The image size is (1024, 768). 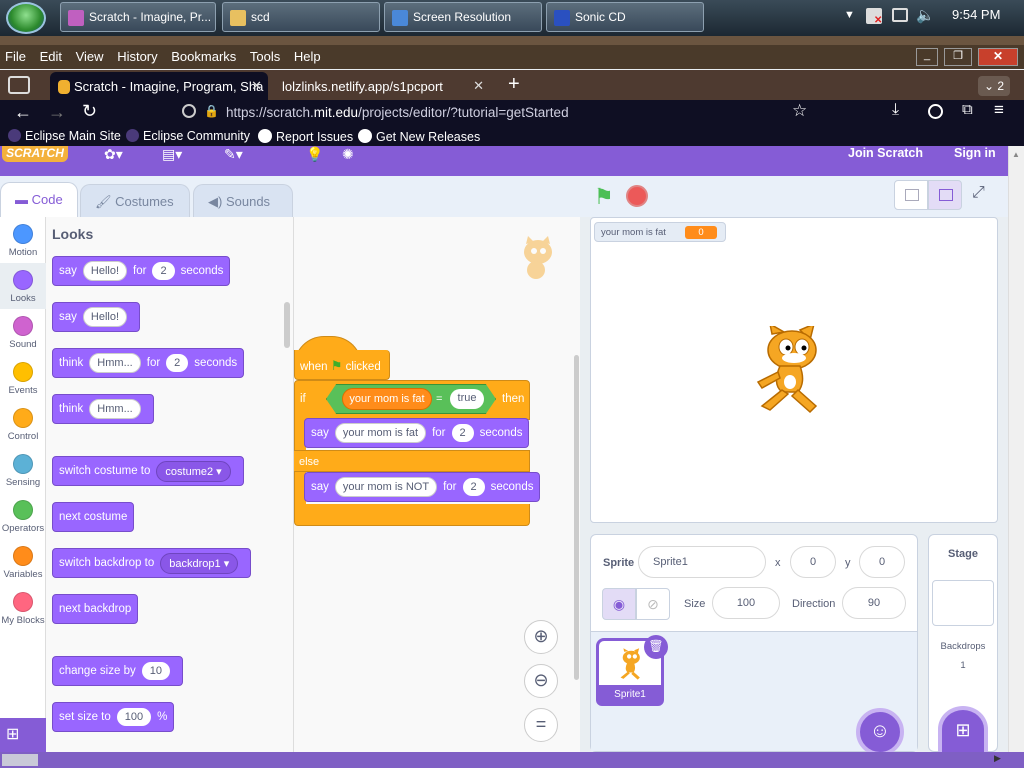 I want to click on bookmark-eclipse-community: Eclipse Community, so click(x=188, y=136).